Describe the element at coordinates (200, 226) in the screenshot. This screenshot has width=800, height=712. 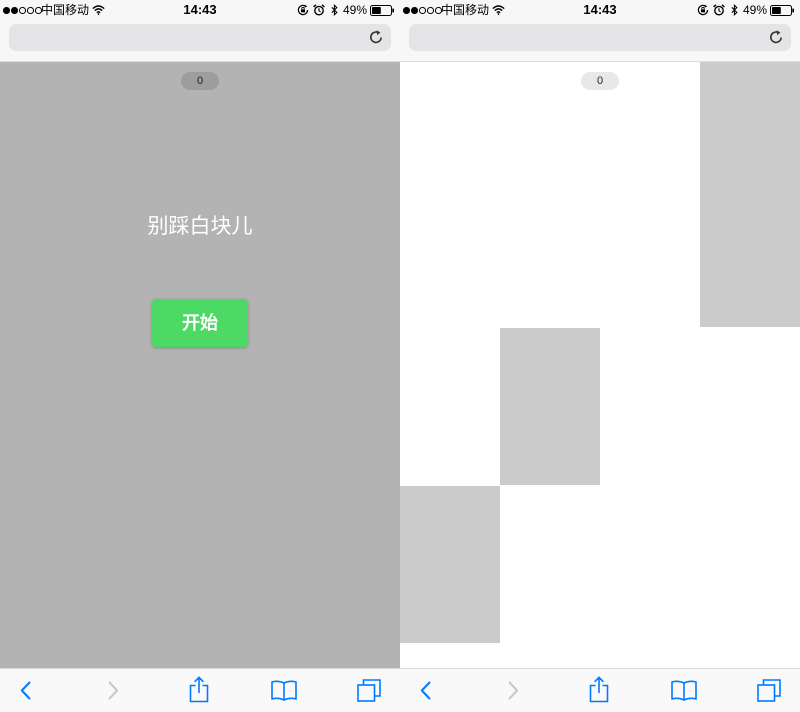
I see `game-title: 别踩白块儿` at that location.